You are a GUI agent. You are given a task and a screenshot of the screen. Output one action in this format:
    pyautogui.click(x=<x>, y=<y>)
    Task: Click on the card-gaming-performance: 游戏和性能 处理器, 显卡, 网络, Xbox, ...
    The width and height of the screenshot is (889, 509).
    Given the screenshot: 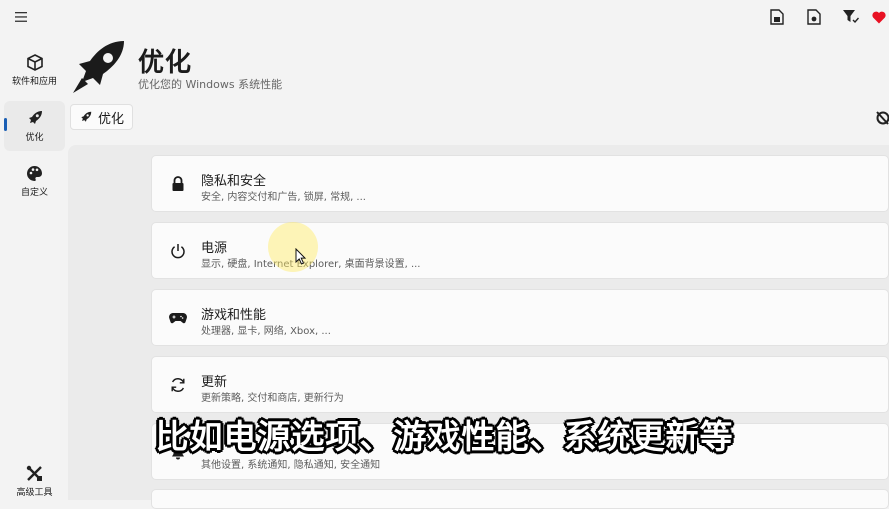 What is the action you would take?
    pyautogui.click(x=520, y=317)
    